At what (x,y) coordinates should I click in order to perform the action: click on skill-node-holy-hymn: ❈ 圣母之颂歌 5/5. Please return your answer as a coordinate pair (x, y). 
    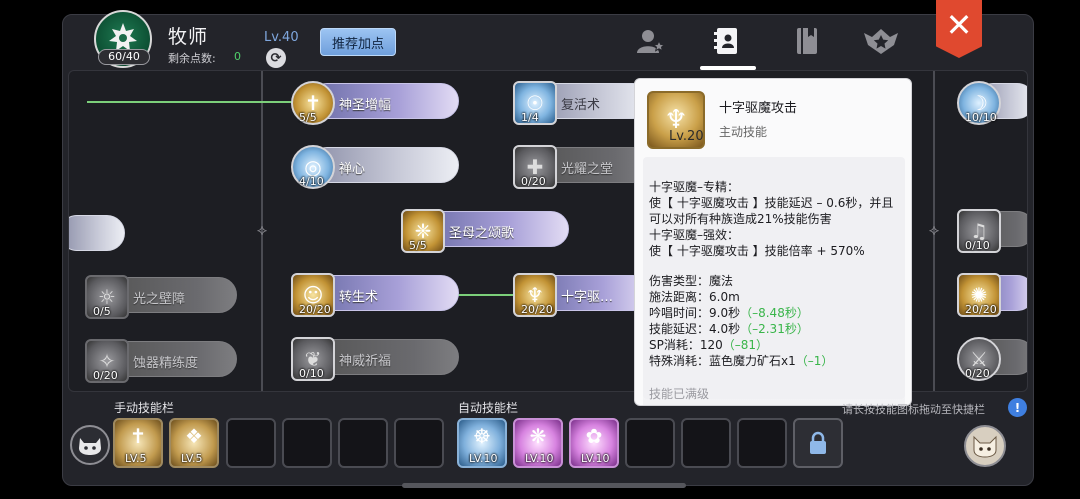
    Looking at the image, I should click on (485, 231).